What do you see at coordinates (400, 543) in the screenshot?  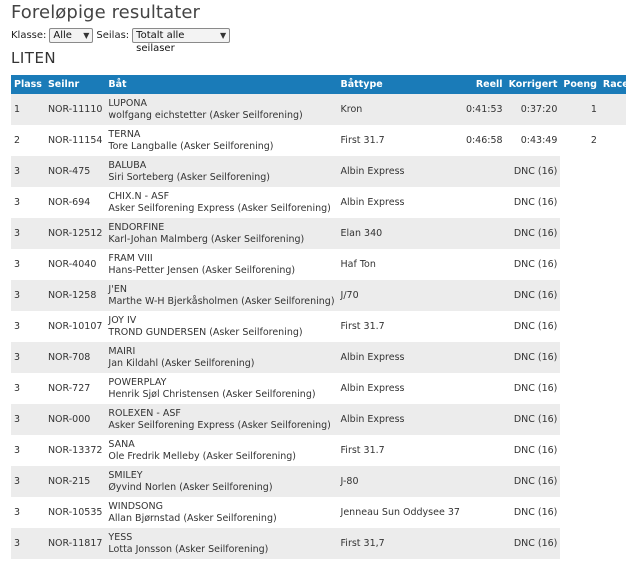 I see `cell-battype: First 31,7` at bounding box center [400, 543].